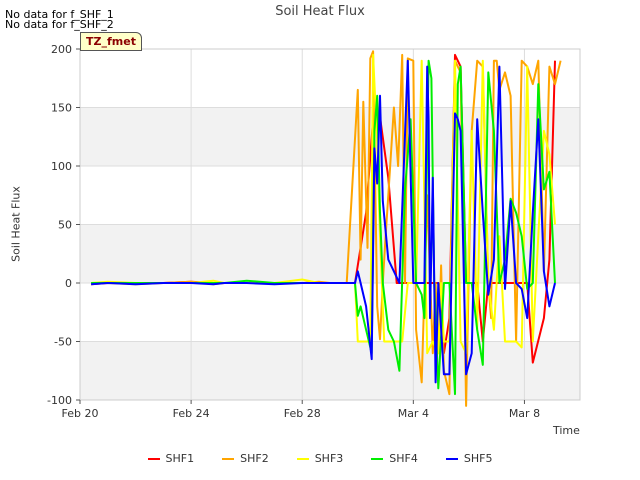 The image size is (640, 480). I want to click on y-tick-label: 0, so click(68, 283).